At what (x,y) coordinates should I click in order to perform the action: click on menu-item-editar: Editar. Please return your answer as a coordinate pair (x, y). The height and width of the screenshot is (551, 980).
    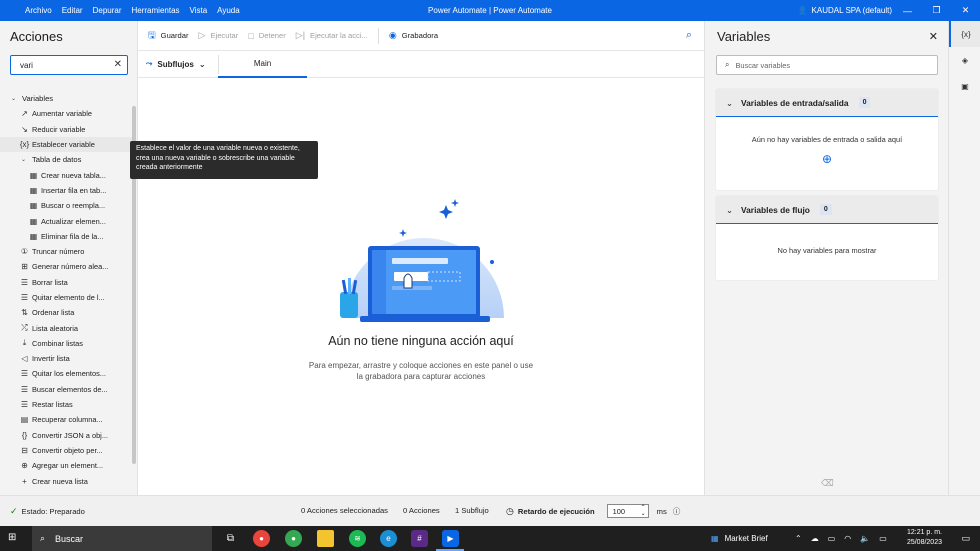
    Looking at the image, I should click on (72, 10).